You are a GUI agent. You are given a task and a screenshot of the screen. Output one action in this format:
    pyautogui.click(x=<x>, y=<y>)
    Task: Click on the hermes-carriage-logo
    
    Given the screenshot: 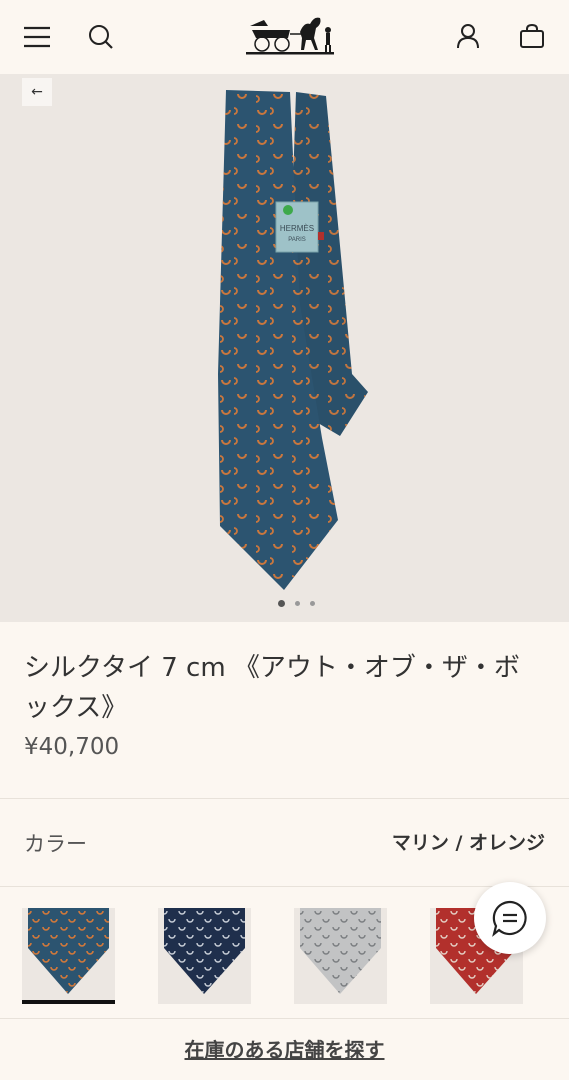 What is the action you would take?
    pyautogui.click(x=290, y=34)
    